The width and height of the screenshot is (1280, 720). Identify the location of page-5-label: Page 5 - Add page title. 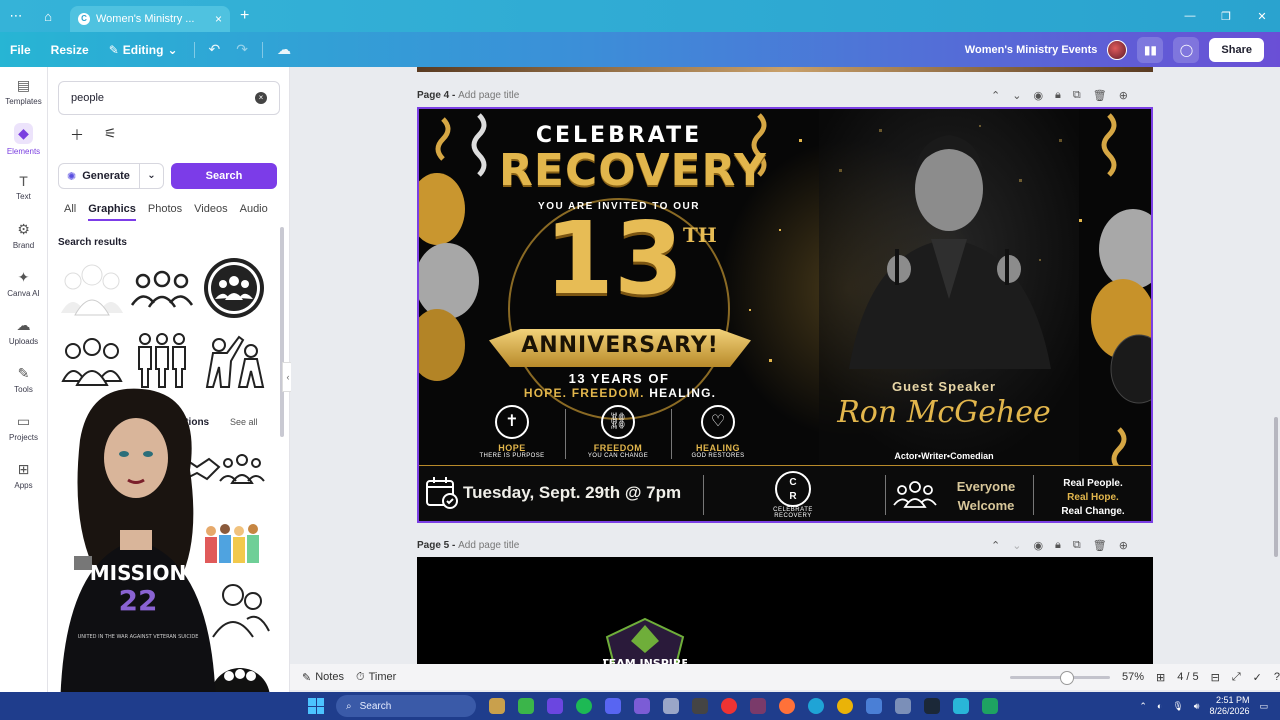
(468, 545).